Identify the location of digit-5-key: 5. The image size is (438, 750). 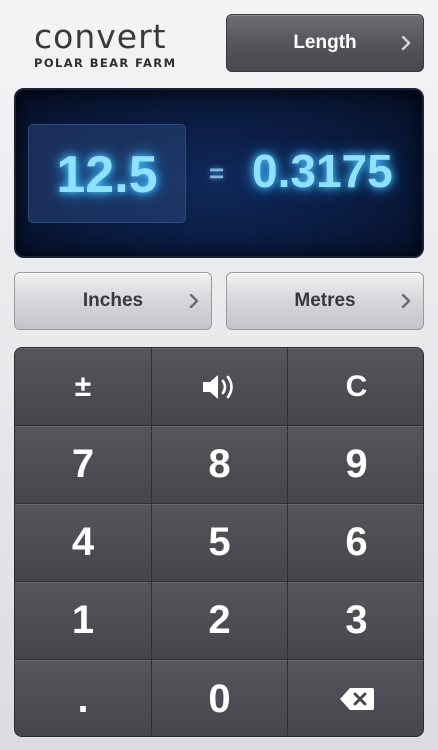
(220, 543).